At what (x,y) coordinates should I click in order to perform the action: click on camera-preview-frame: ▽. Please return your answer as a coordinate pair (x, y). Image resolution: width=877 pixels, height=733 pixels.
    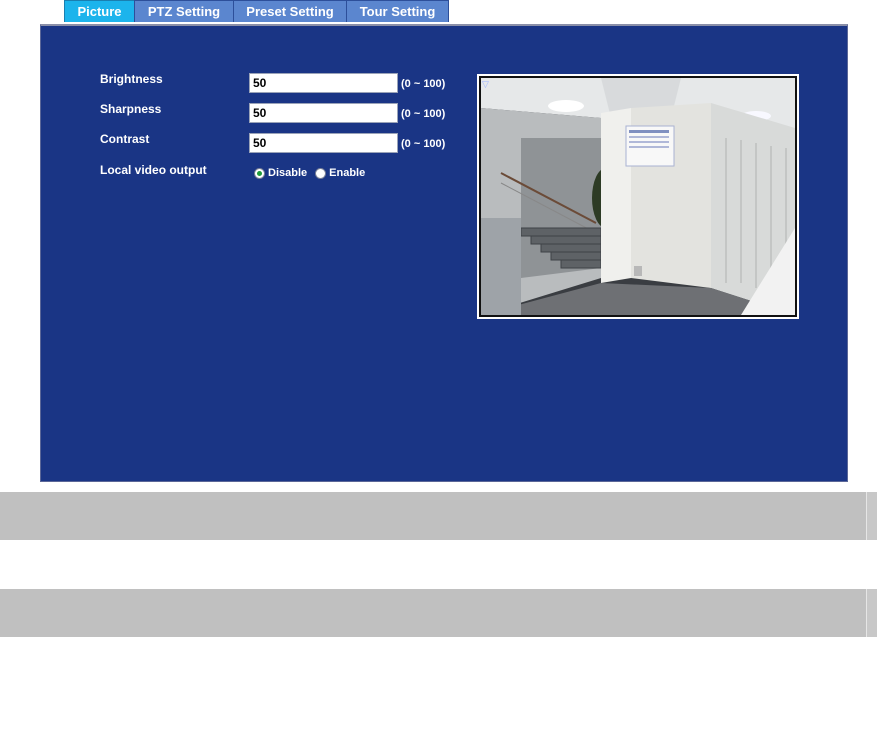
    Looking at the image, I should click on (638, 196).